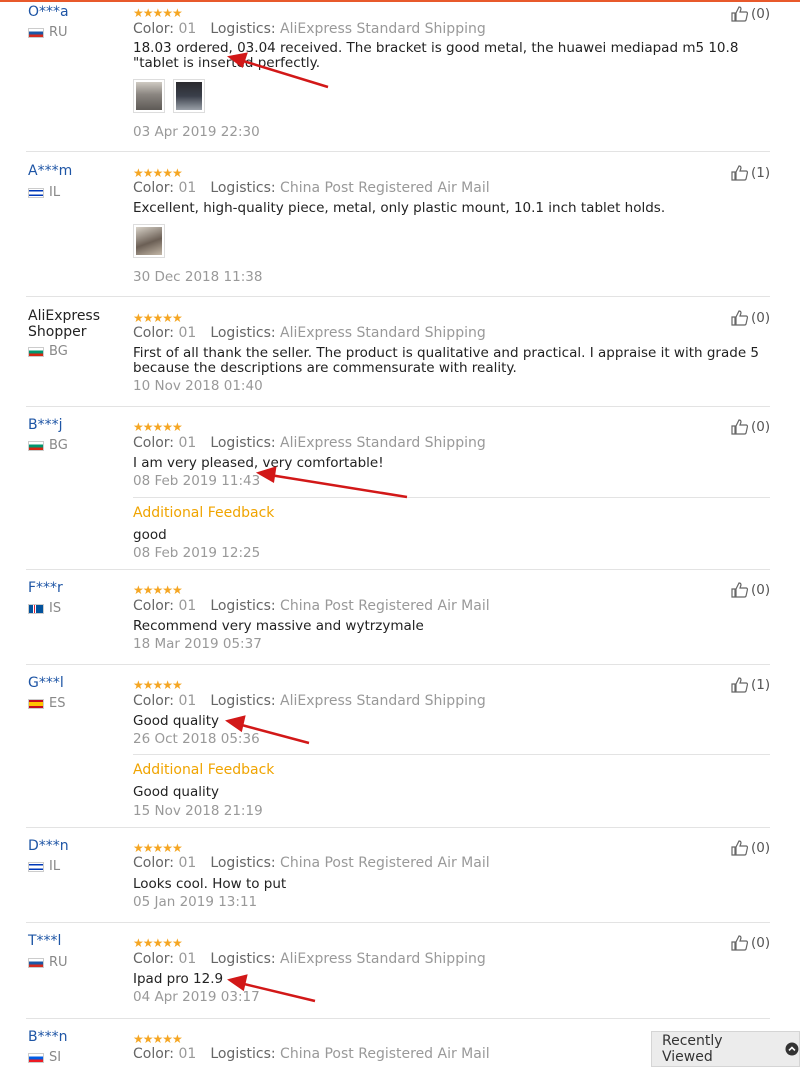  What do you see at coordinates (48, 12) in the screenshot?
I see `reviewer-name: O***a` at bounding box center [48, 12].